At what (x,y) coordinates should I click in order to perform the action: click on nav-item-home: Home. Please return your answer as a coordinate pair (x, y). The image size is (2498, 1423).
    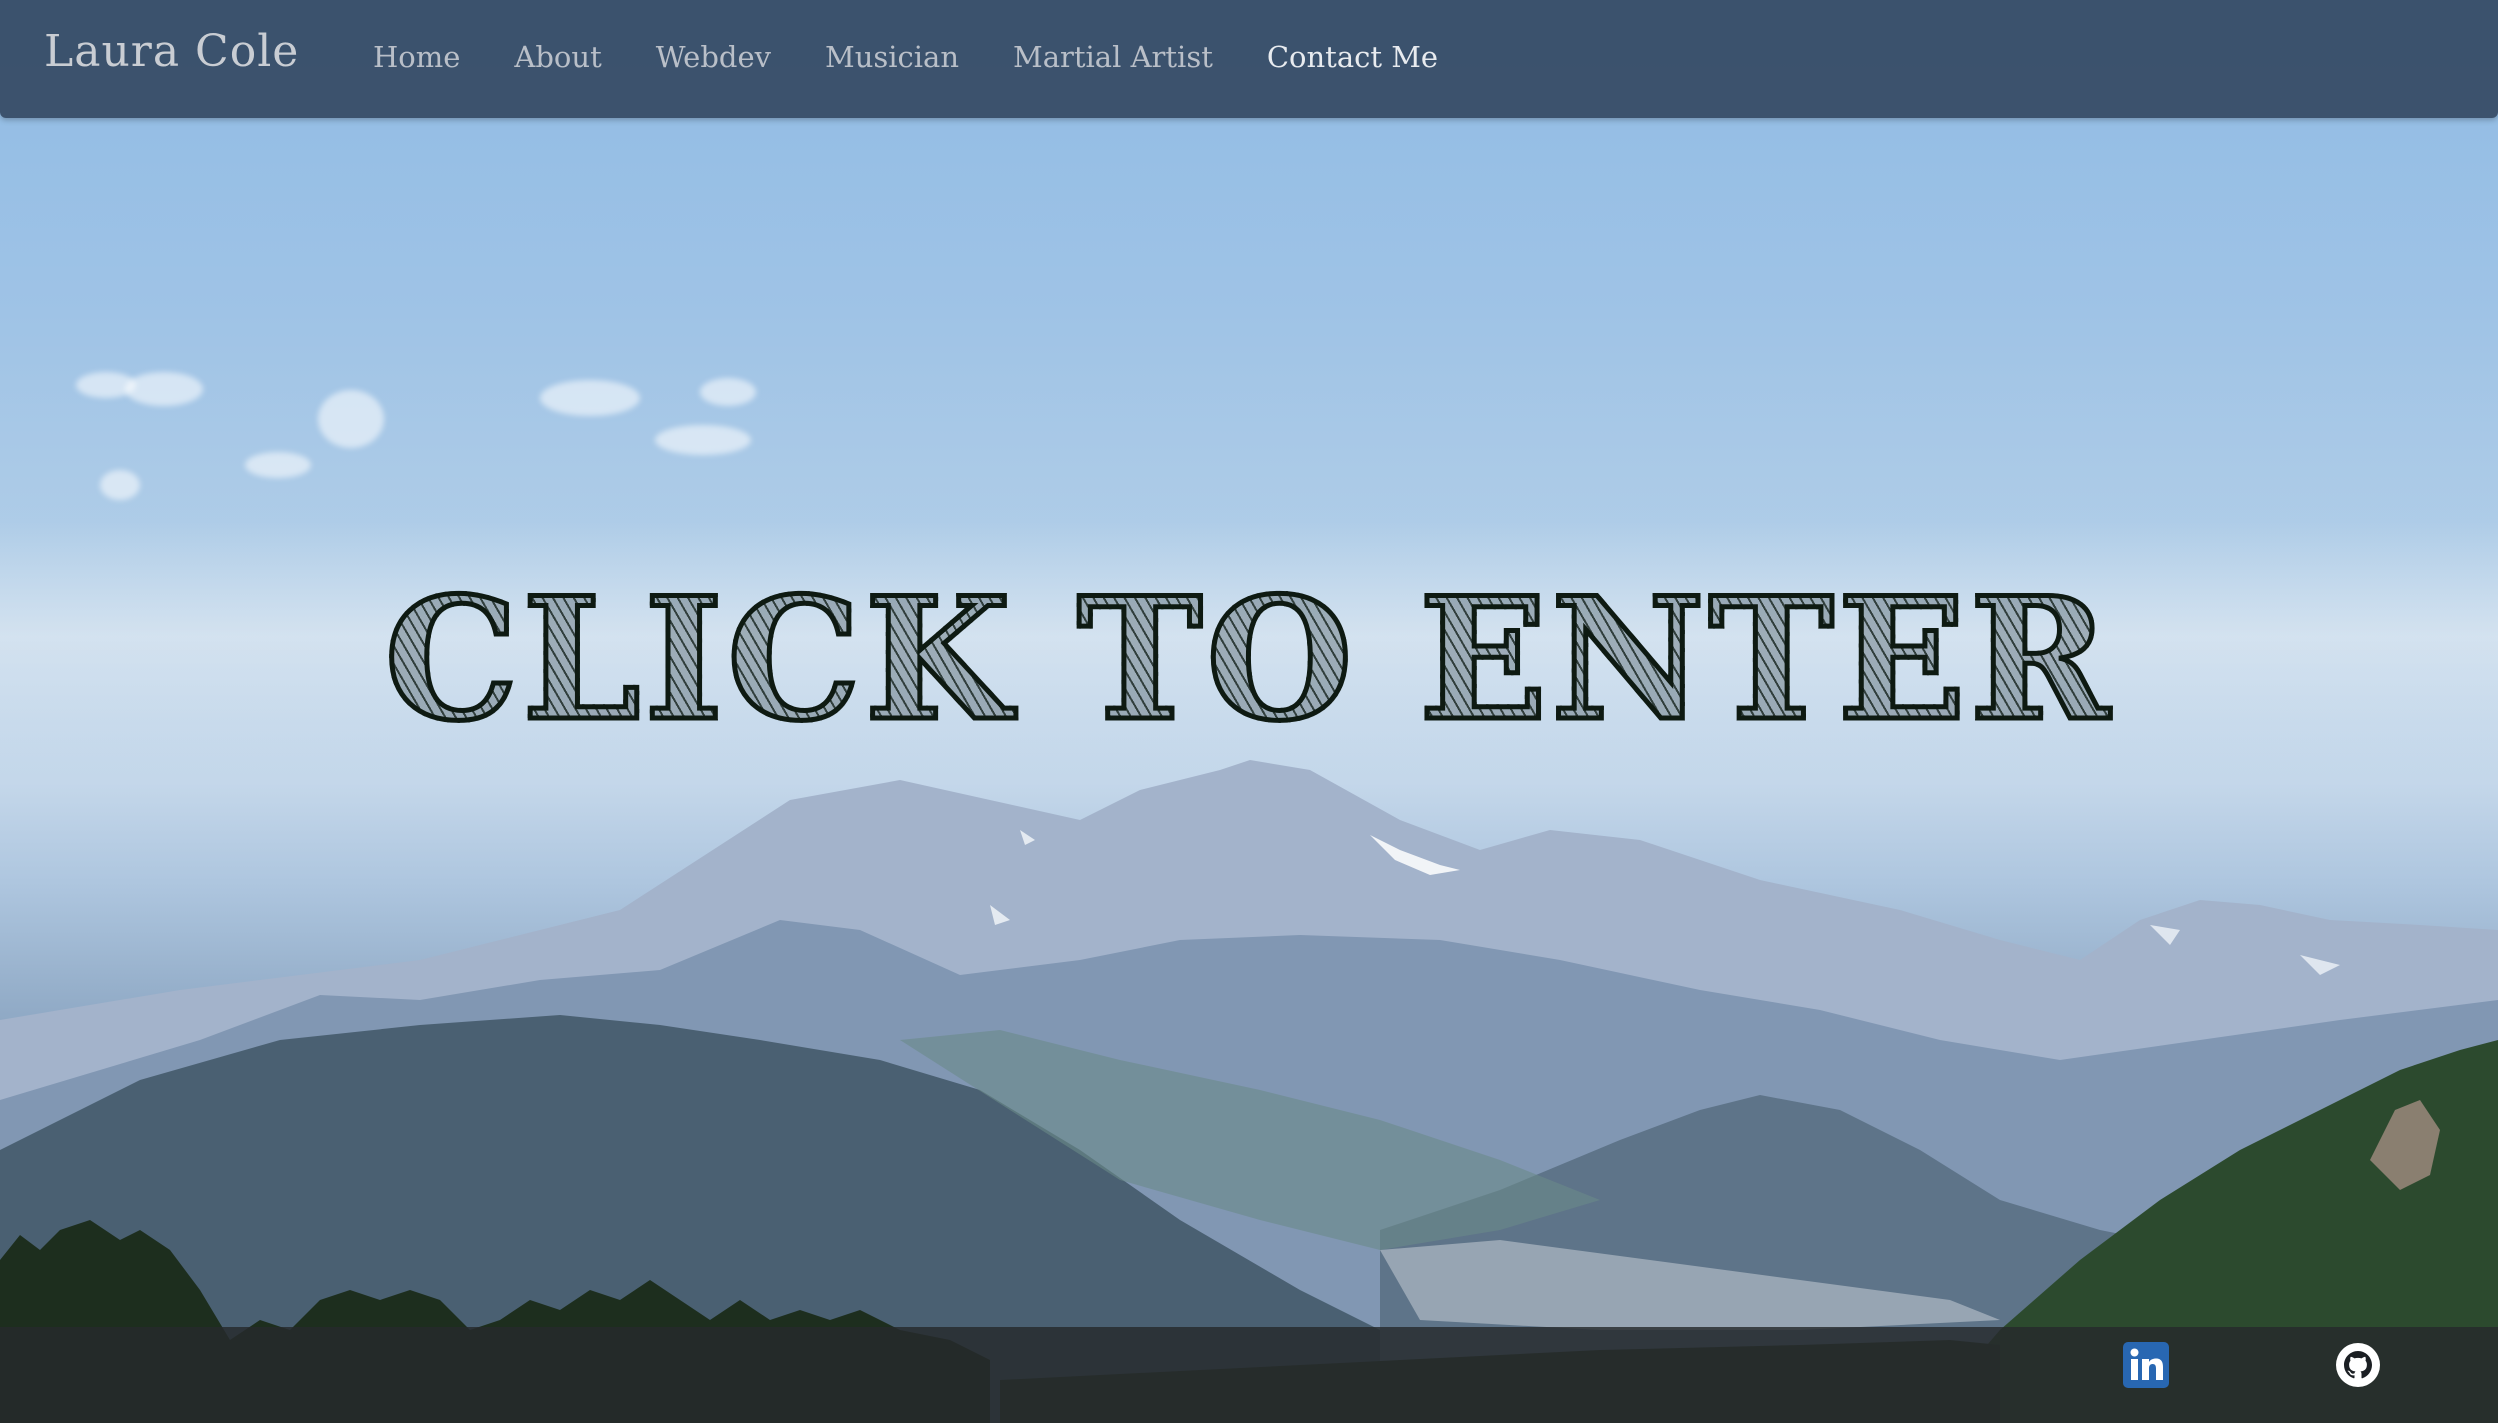
    Looking at the image, I should click on (416, 57).